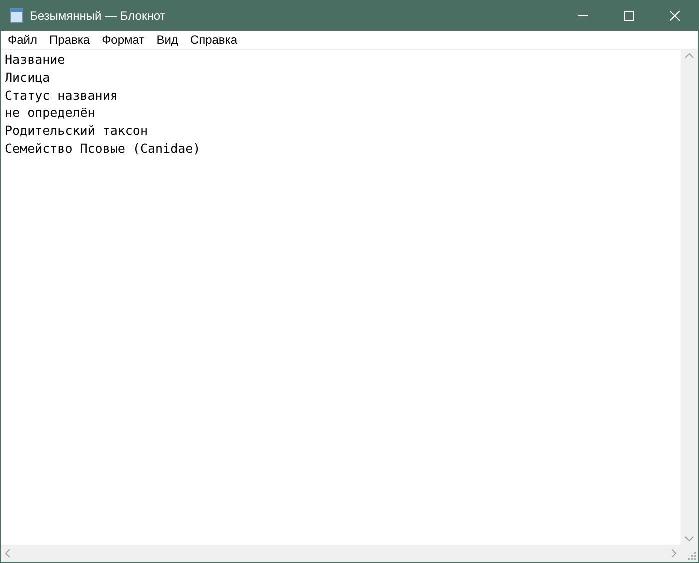 The width and height of the screenshot is (699, 563). Describe the element at coordinates (98, 16) in the screenshot. I see `window-title: Безымянный — Блокнот` at that location.